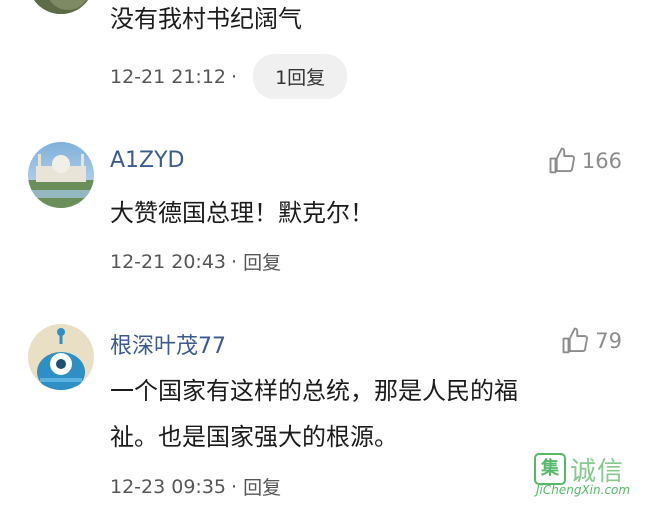 This screenshot has width=650, height=507. What do you see at coordinates (229, 76) in the screenshot?
I see `comment-0-meta: 12-21 21:12 · 1回复` at bounding box center [229, 76].